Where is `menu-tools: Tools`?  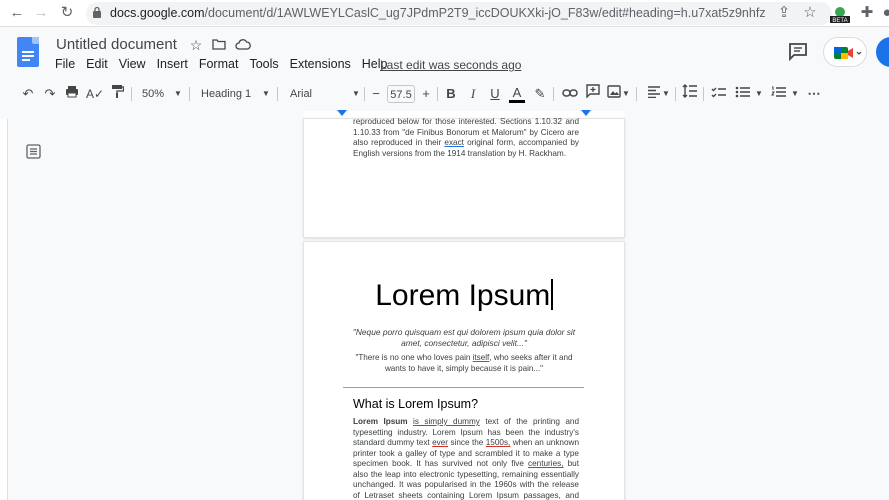 menu-tools: Tools is located at coordinates (263, 66).